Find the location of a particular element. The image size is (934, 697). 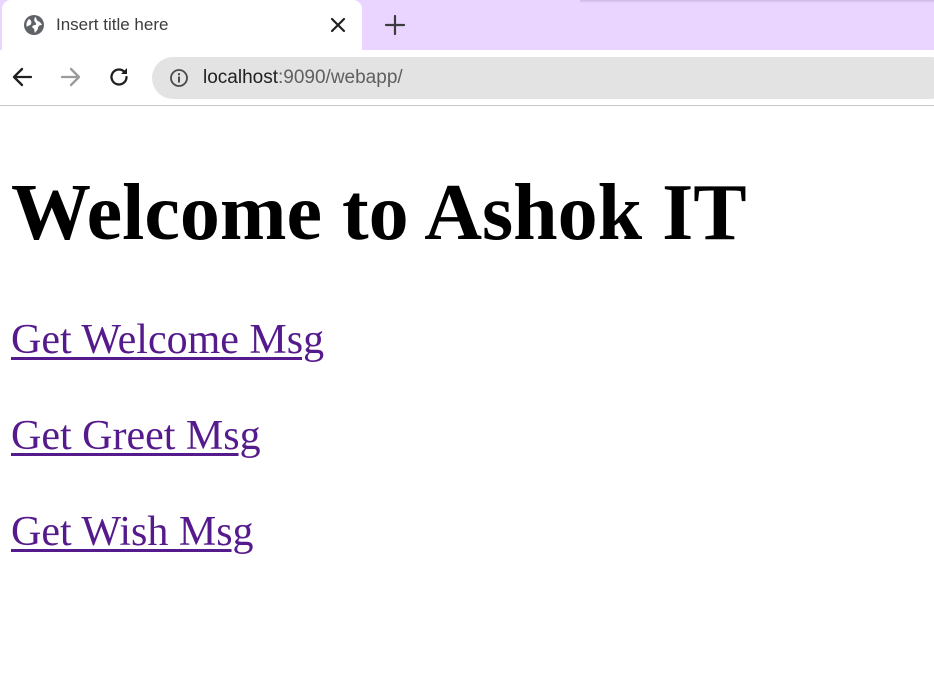

url-path: :9090/webapp/ is located at coordinates (340, 77).